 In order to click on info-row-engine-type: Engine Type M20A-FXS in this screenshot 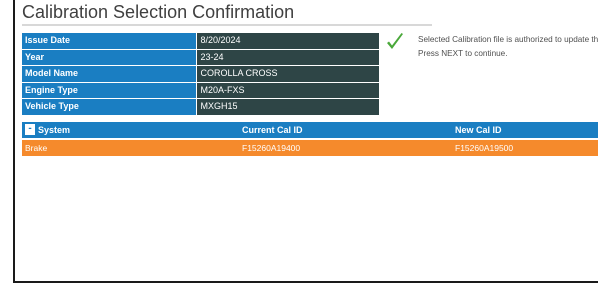, I will do `click(200, 90)`.